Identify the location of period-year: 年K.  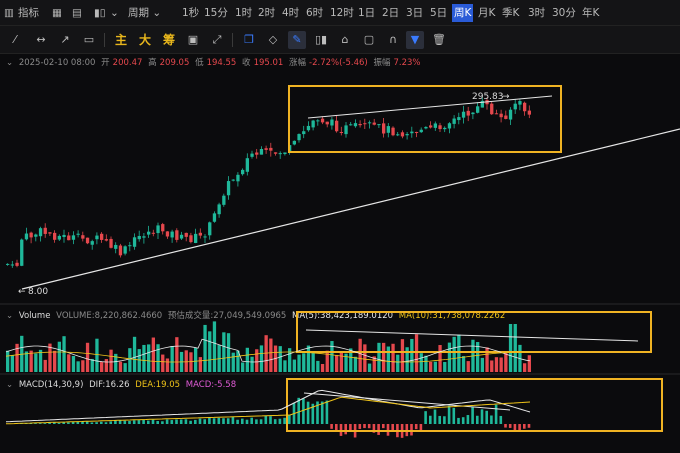
(590, 13).